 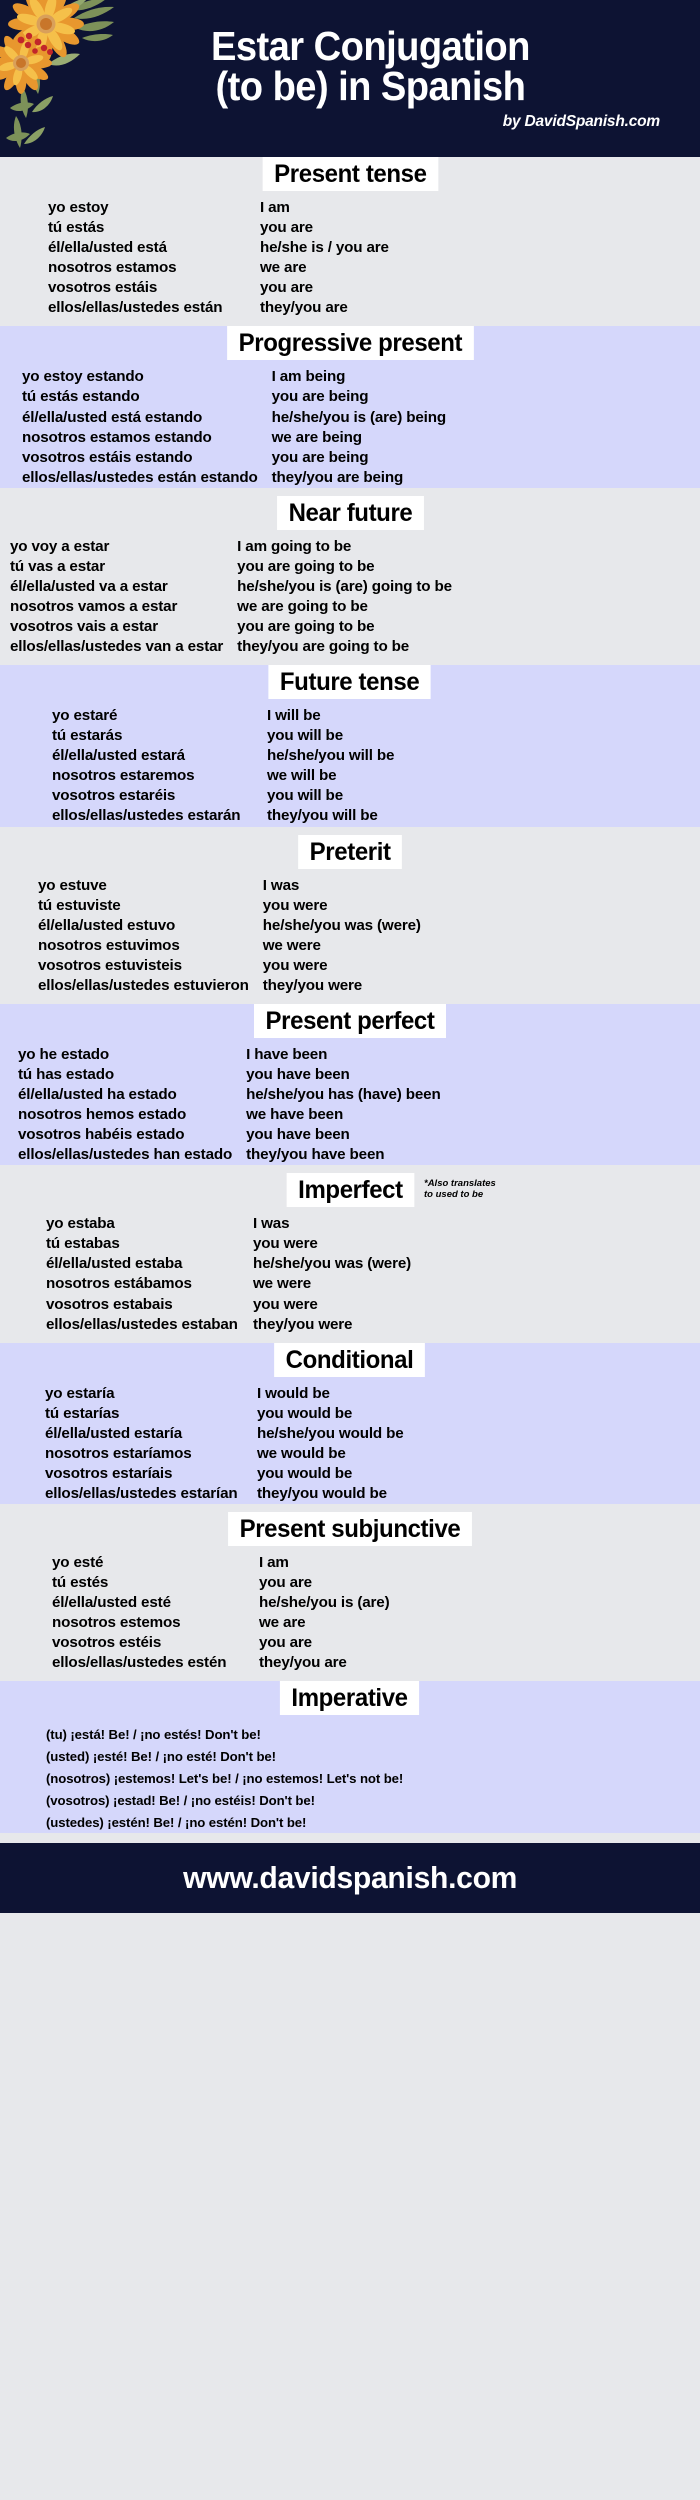 I want to click on spanish-conjugation: nosotros estuvimos, so click(x=109, y=945).